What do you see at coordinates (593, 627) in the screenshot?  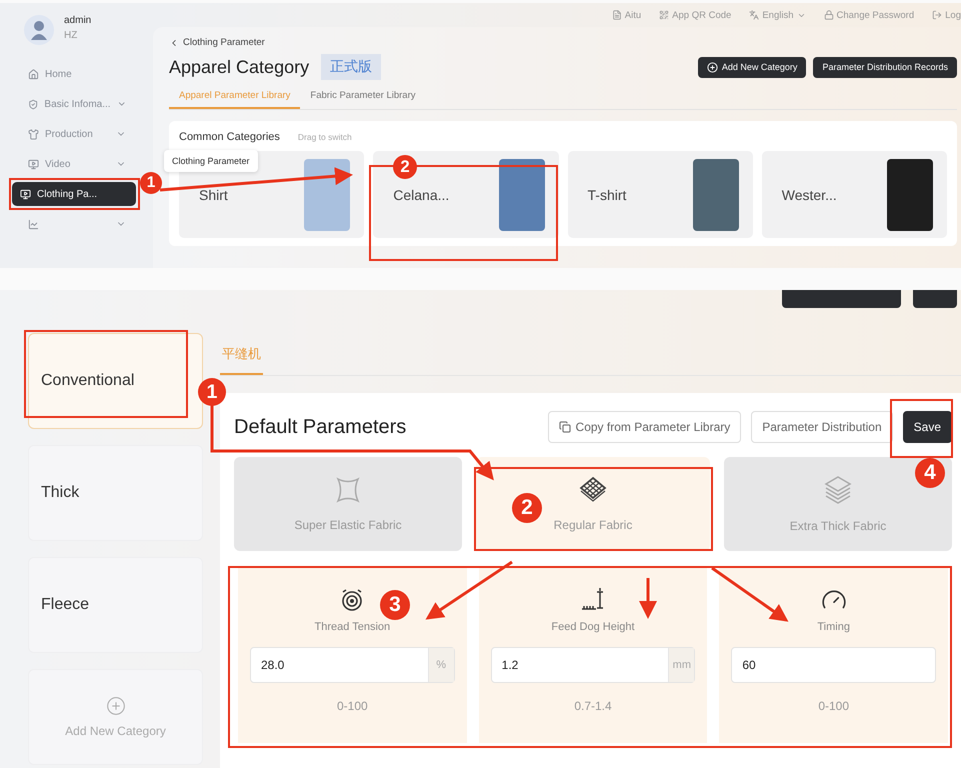 I see `parameter-label: Feed Dog Height` at bounding box center [593, 627].